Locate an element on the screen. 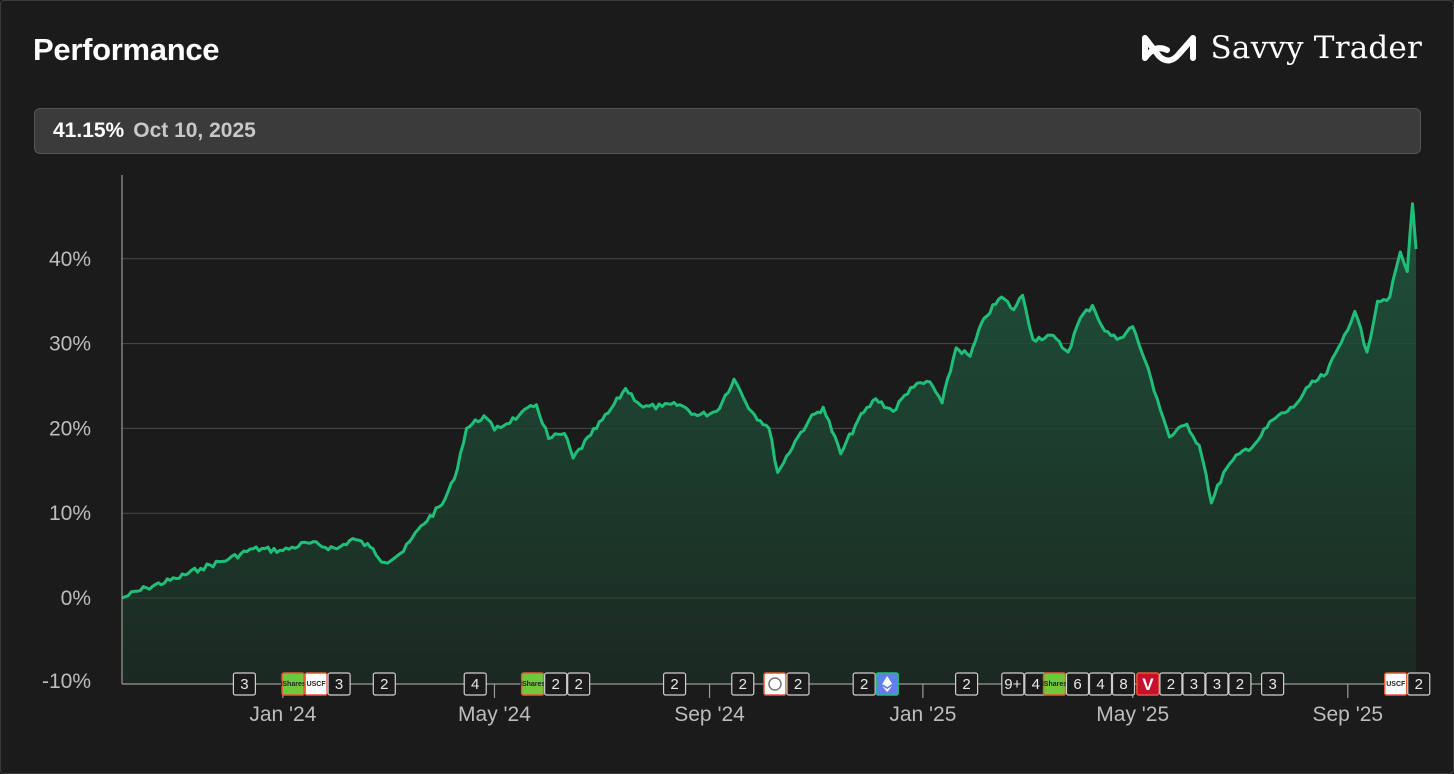  event-marker-group: V2332 is located at coordinates (1194, 684).